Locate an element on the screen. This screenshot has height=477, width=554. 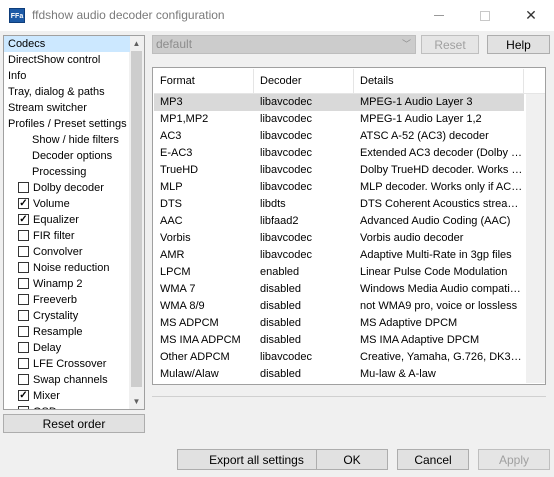
sidebar-item: Info is located at coordinates (67, 76).